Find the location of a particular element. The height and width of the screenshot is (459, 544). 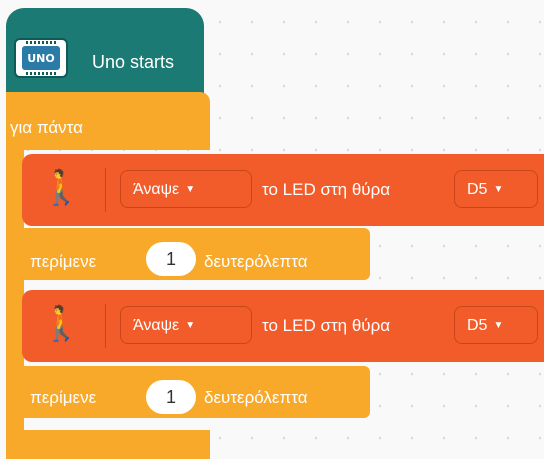

forever-label: για πάντα is located at coordinates (46, 127).